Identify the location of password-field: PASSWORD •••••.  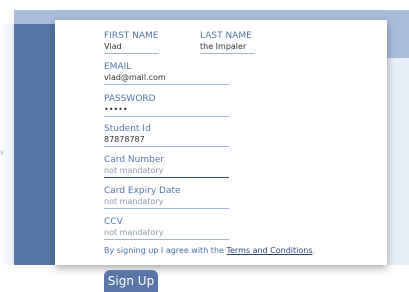
(166, 105).